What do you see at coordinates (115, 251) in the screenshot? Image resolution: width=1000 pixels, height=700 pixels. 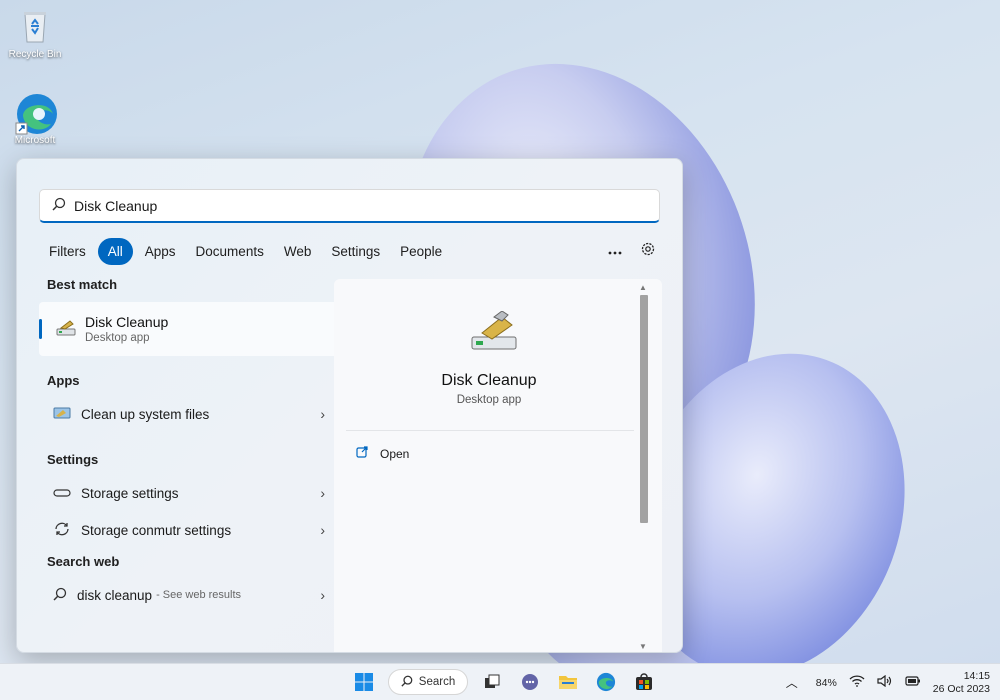 I see `filter-tab-all: All` at bounding box center [115, 251].